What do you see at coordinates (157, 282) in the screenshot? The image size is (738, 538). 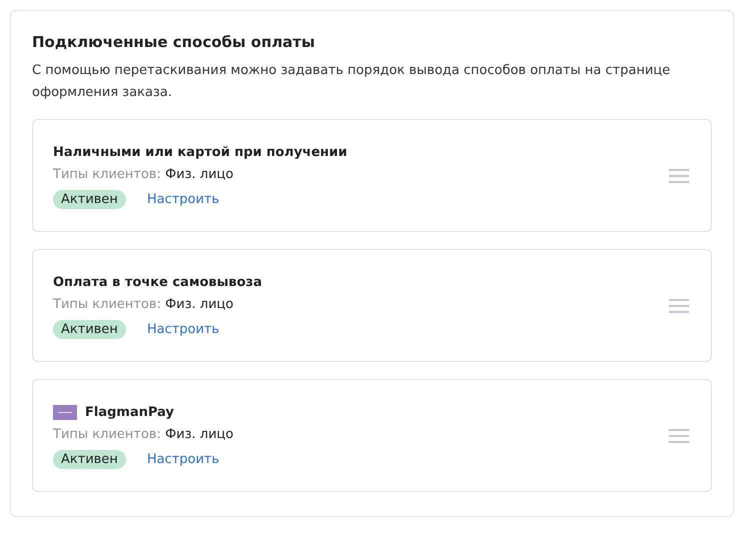 I see `method-name: Оплата в точке самовывоза` at bounding box center [157, 282].